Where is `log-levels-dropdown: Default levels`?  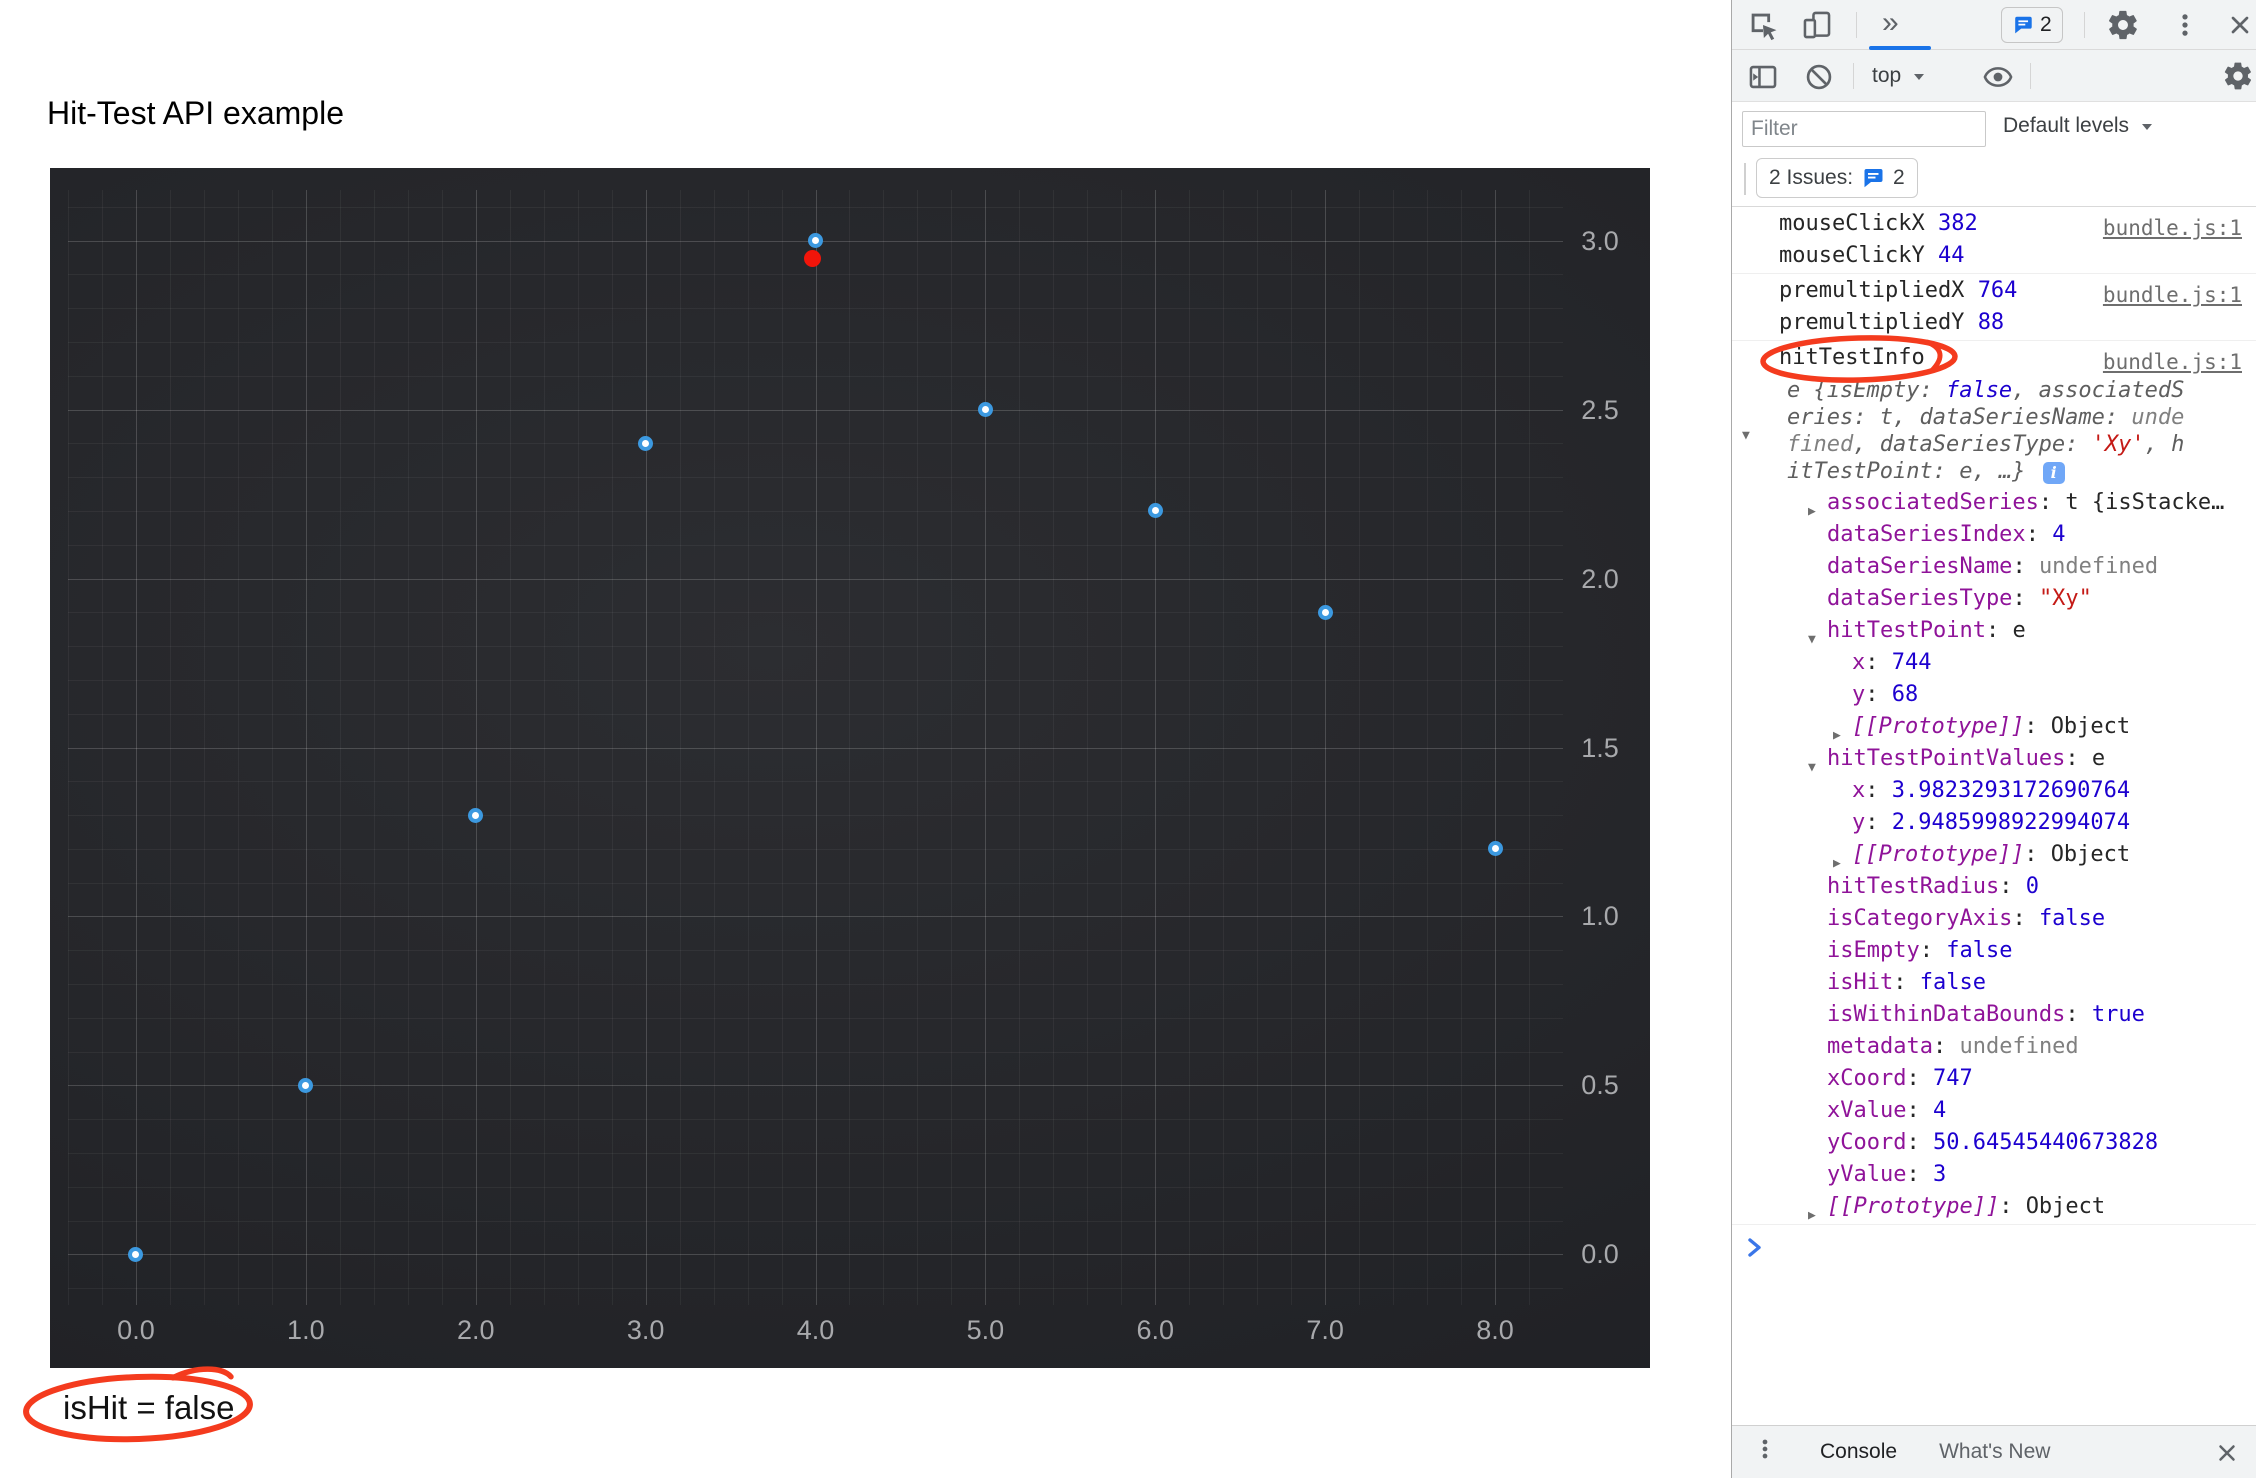
log-levels-dropdown: Default levels is located at coordinates (2077, 126).